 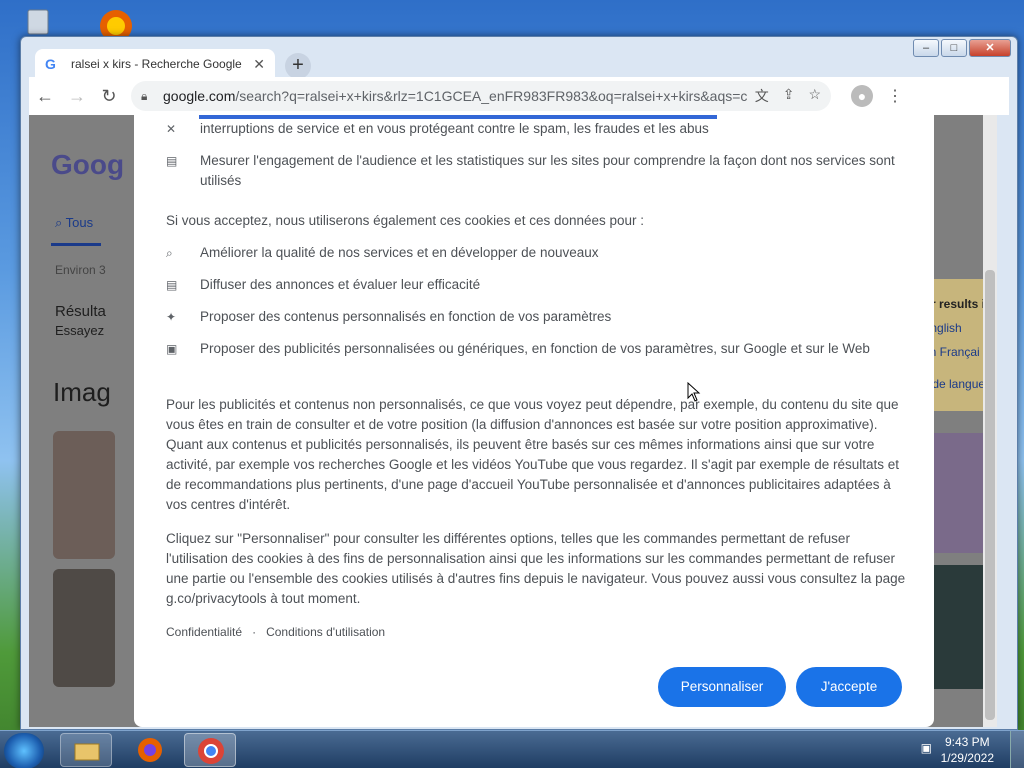 What do you see at coordinates (76, 244) in the screenshot?
I see `tab-all-underline` at bounding box center [76, 244].